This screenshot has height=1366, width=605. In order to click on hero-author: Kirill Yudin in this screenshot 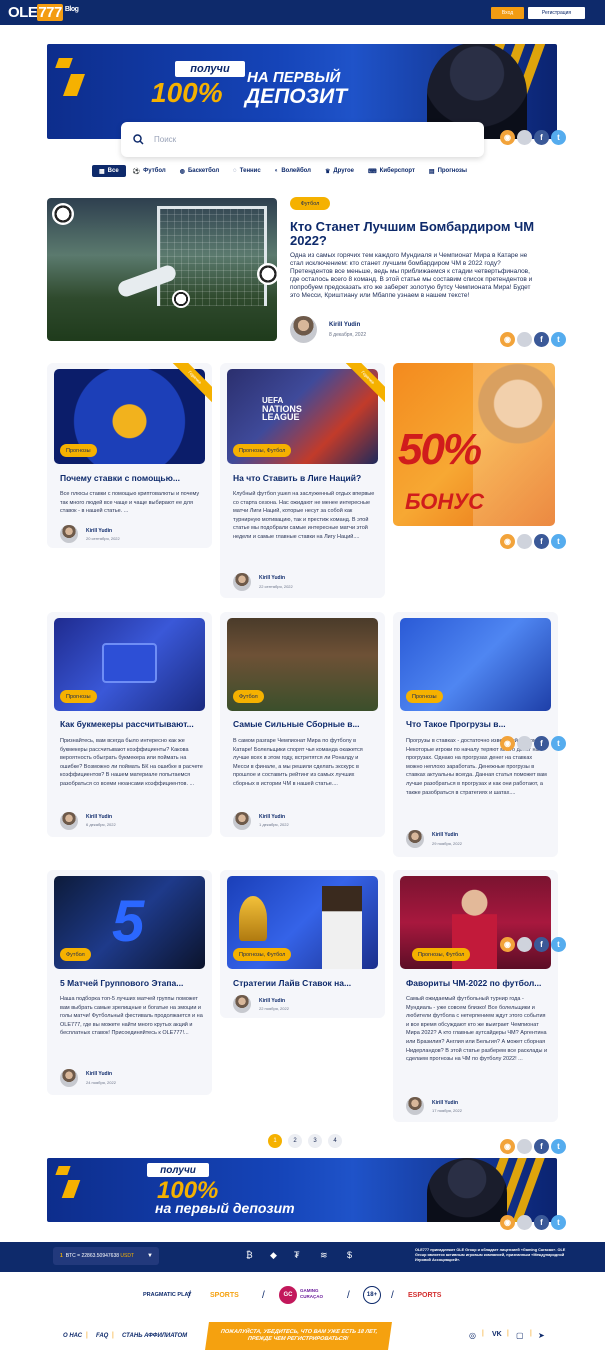, I will do `click(344, 325)`.